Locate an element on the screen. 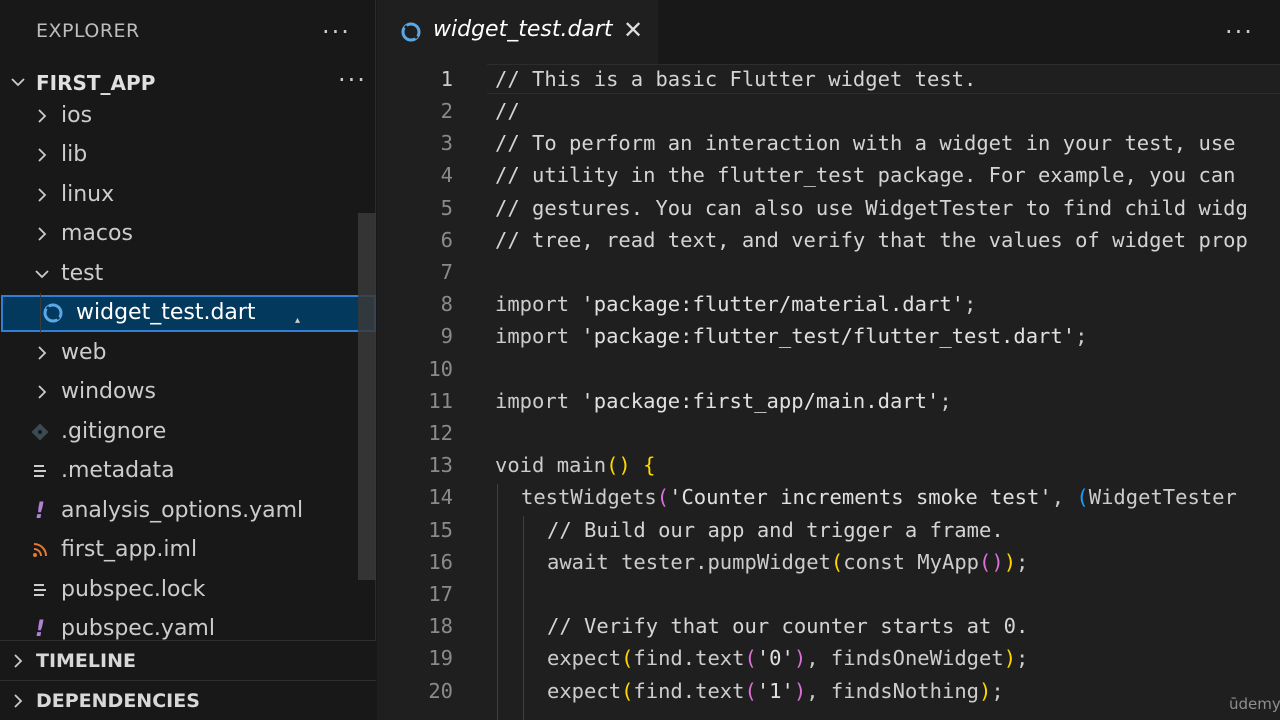 The image size is (1280, 720). line-number: 11 is located at coordinates (440, 401).